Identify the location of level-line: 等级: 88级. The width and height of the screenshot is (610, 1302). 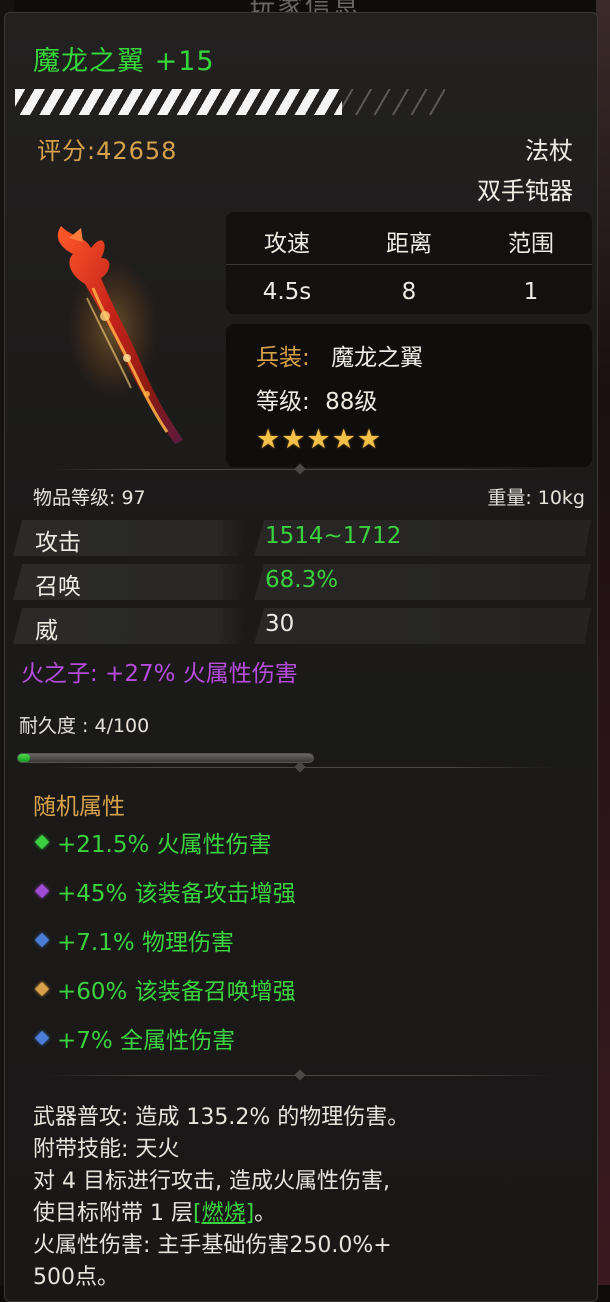
(316, 399).